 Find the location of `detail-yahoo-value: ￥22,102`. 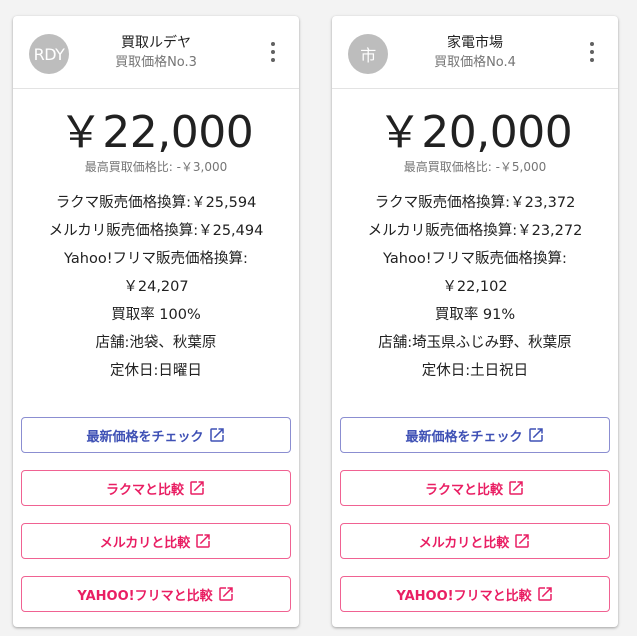

detail-yahoo-value: ￥22,102 is located at coordinates (475, 287).